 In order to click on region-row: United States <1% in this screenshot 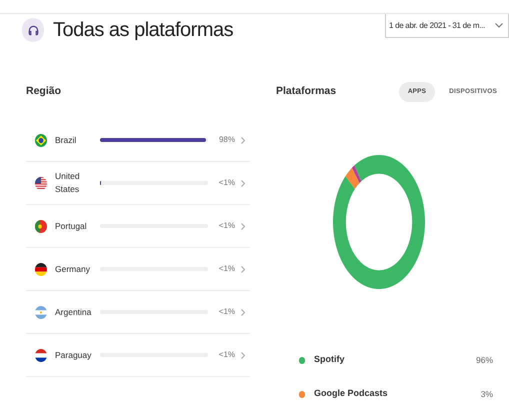, I will do `click(138, 183)`.